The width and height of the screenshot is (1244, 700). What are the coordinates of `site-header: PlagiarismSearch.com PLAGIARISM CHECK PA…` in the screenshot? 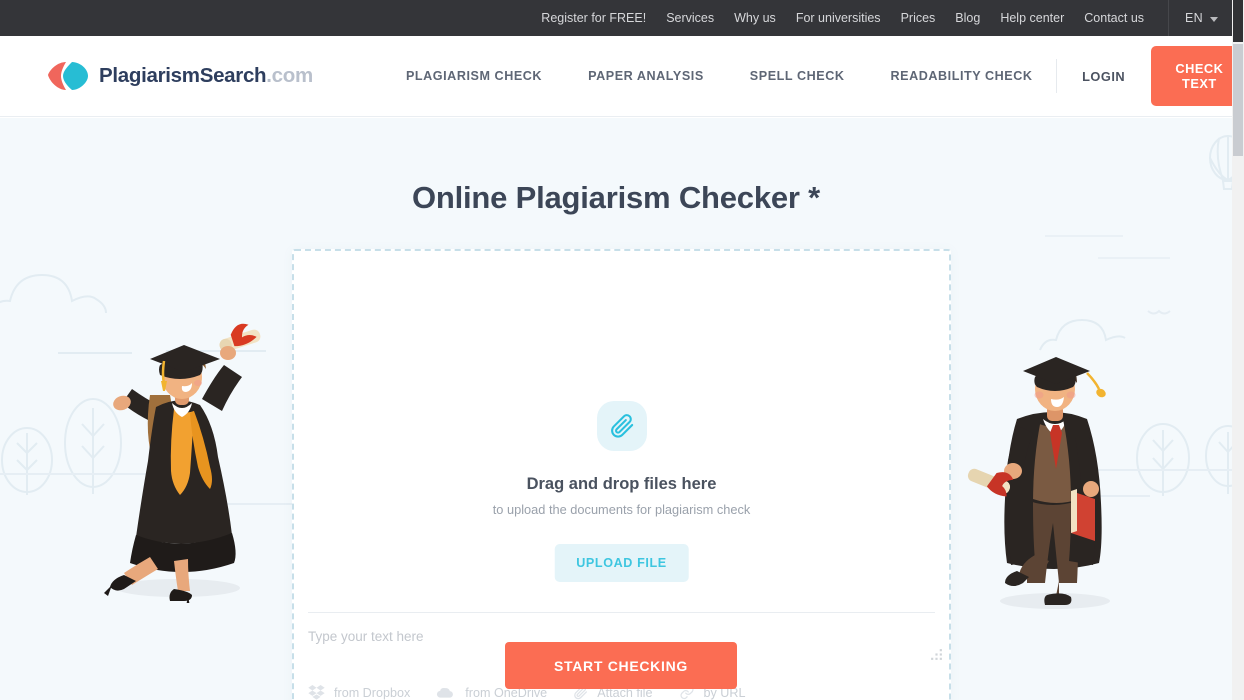 It's located at (622, 76).